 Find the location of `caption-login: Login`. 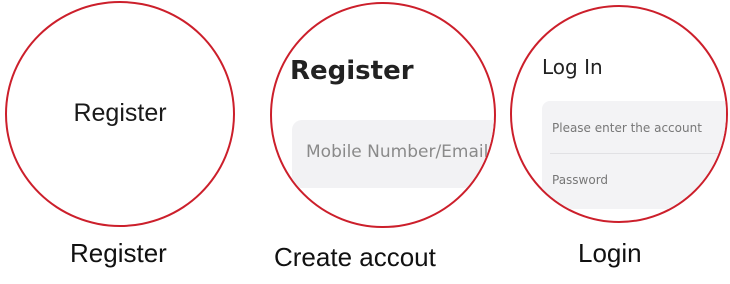

caption-login: Login is located at coordinates (610, 253).